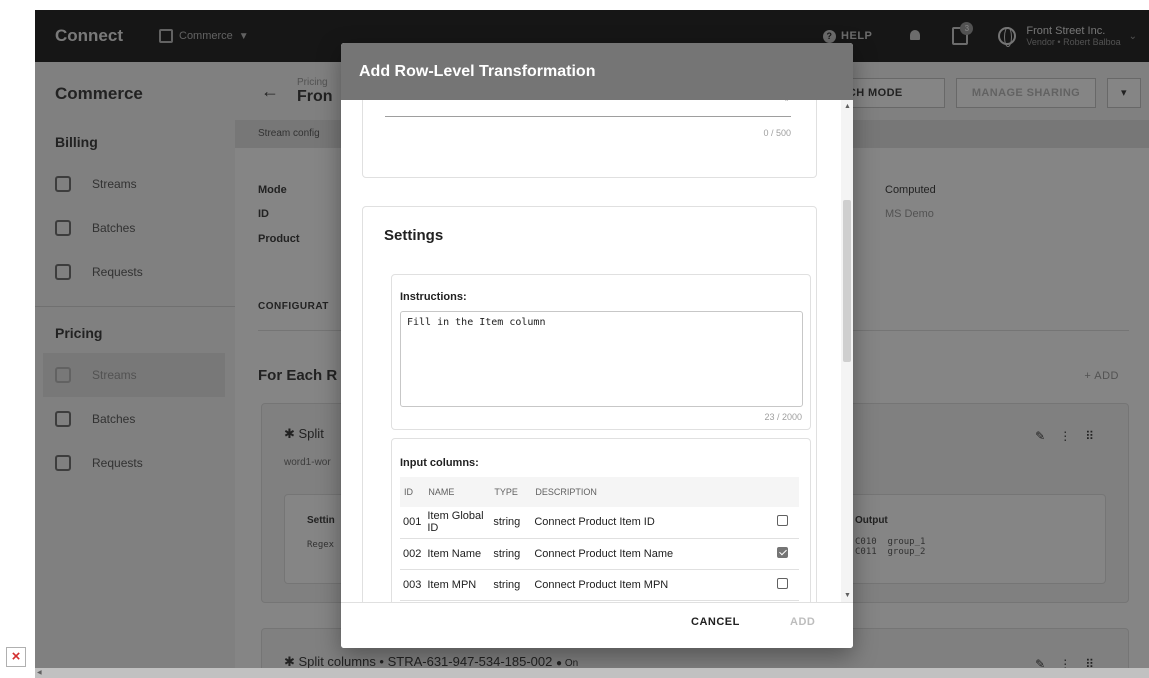  What do you see at coordinates (597, 71) in the screenshot?
I see `dialog-title: Add Row-Level Transformation` at bounding box center [597, 71].